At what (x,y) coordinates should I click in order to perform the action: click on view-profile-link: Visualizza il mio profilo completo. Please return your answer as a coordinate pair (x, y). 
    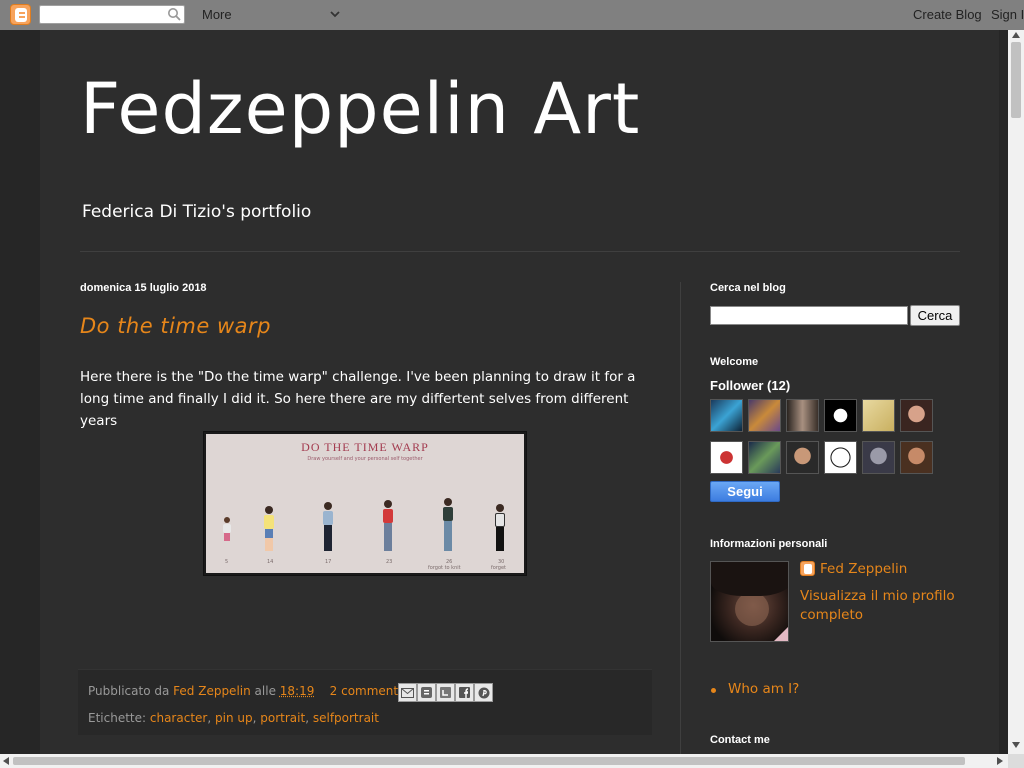
    Looking at the image, I should click on (880, 606).